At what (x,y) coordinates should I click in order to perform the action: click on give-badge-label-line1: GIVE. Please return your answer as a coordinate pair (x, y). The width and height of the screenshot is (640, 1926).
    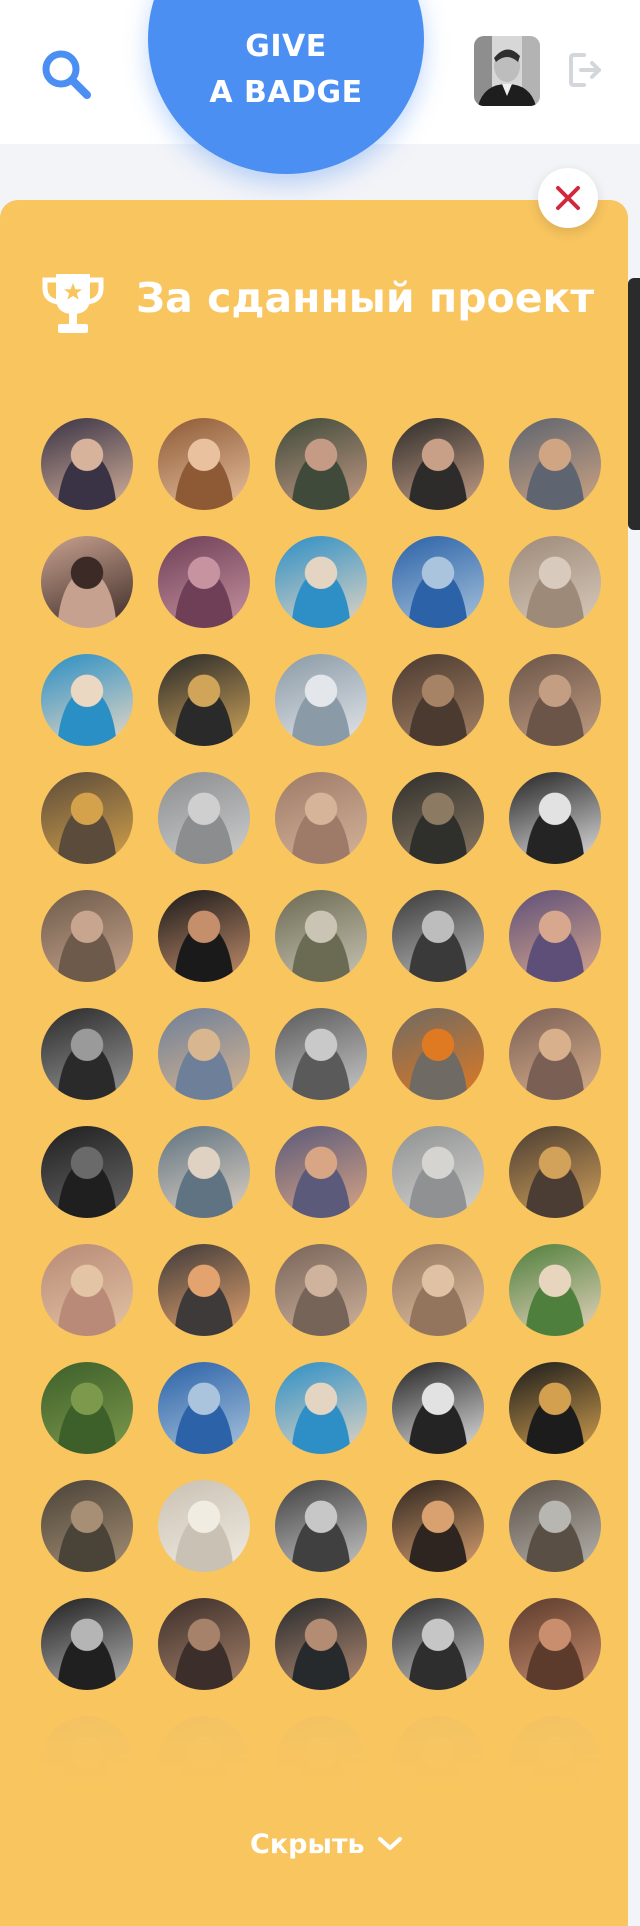
    Looking at the image, I should click on (286, 46).